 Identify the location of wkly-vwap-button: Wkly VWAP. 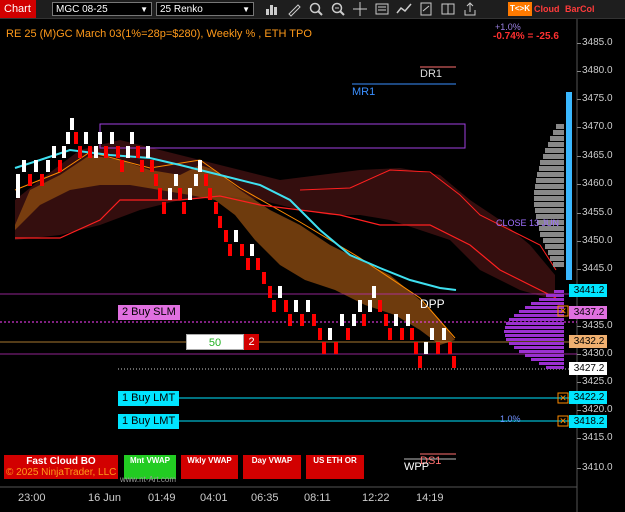
(209, 467).